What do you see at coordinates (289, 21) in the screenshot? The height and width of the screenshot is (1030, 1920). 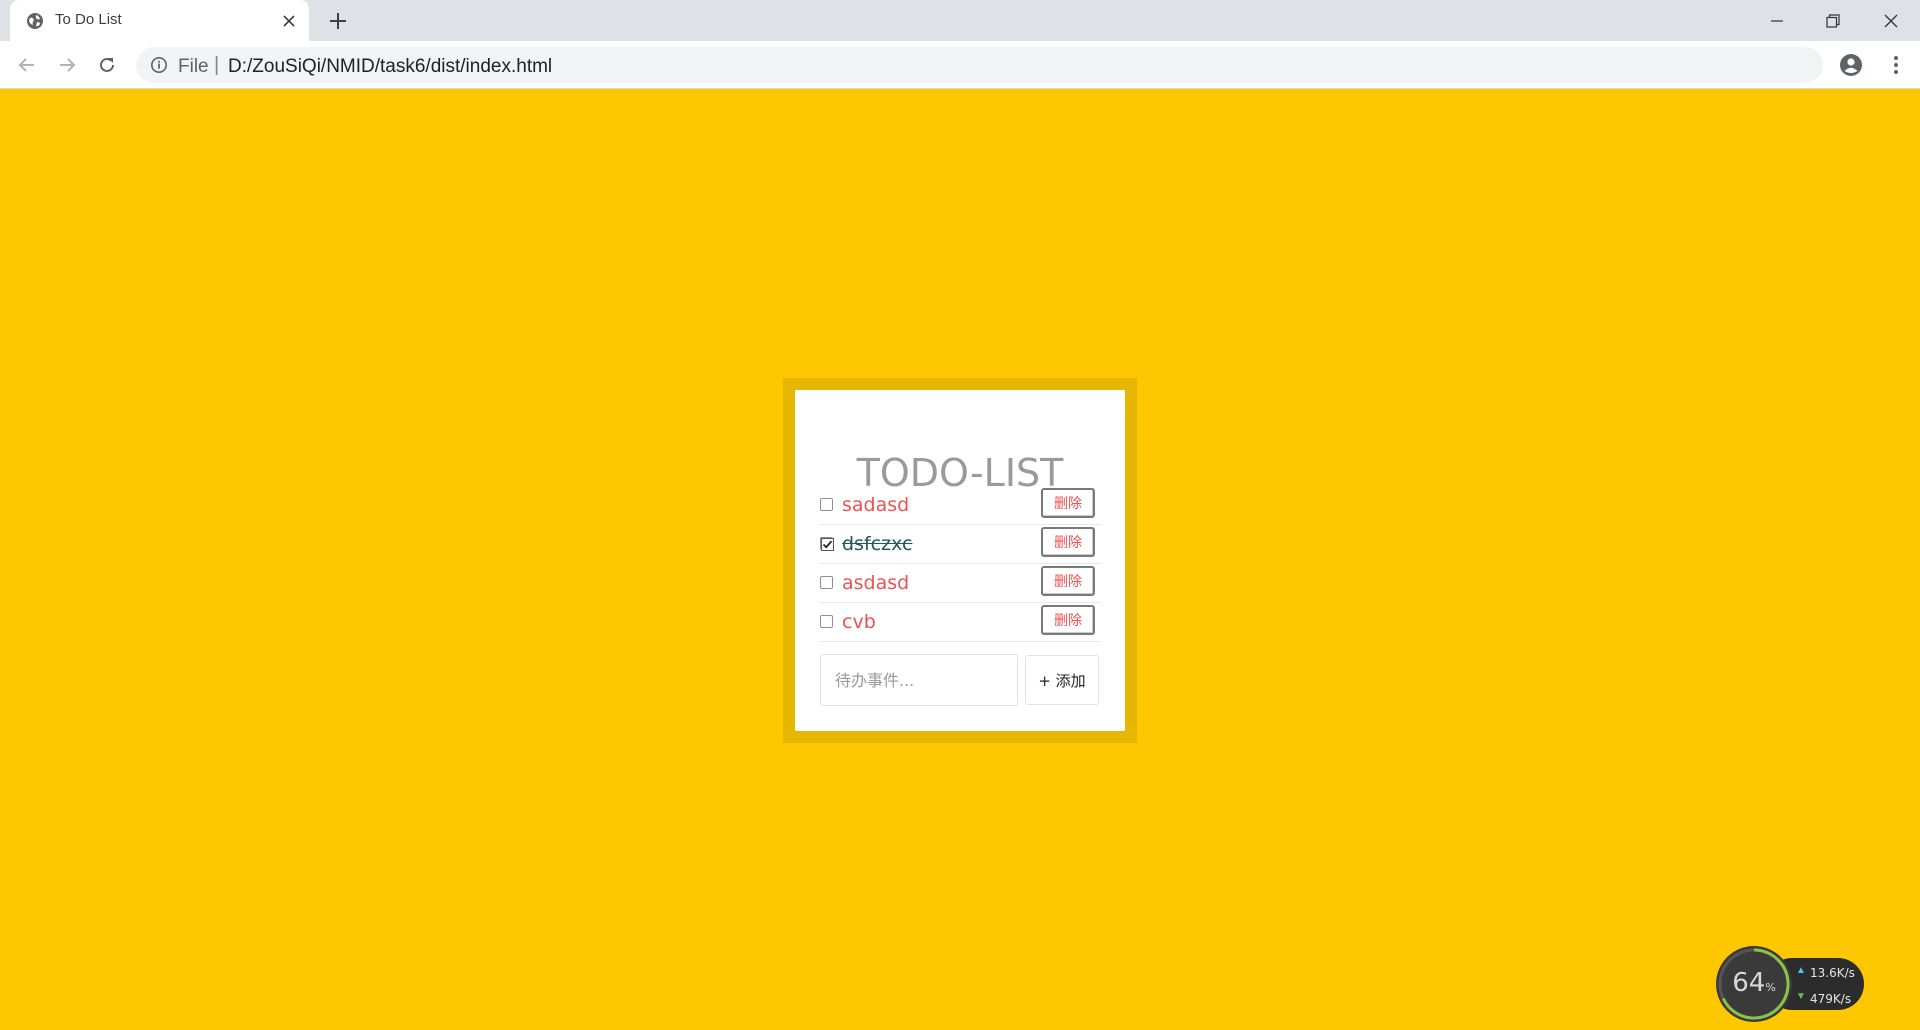 I see `close-tab-icon` at bounding box center [289, 21].